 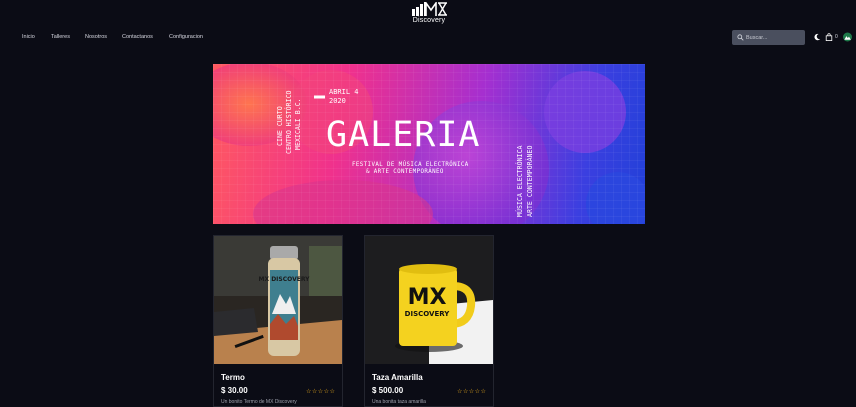 I want to click on mug-logo-sub: DISCOVERY, so click(x=428, y=314).